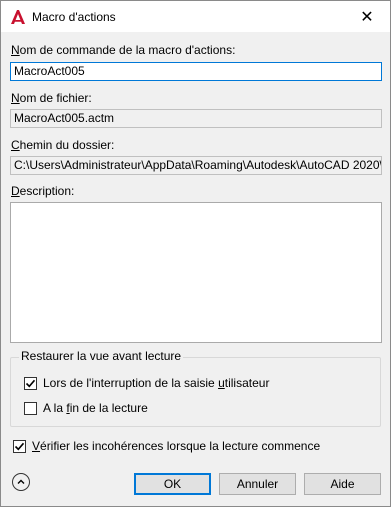 The width and height of the screenshot is (391, 507). I want to click on help-button: Aide, so click(342, 484).